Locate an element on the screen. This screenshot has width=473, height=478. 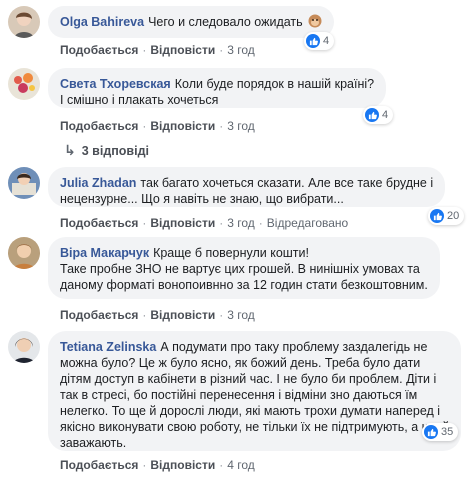
reaction-count: 20 is located at coordinates (446, 216).